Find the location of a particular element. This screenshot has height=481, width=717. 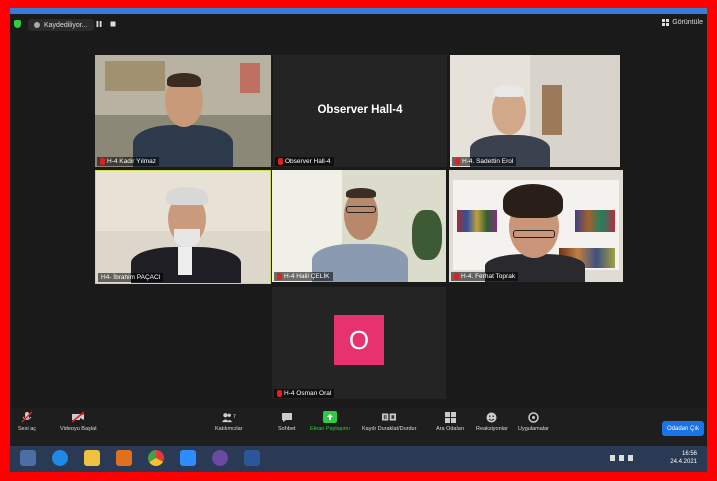

start-icon is located at coordinates (28, 458).